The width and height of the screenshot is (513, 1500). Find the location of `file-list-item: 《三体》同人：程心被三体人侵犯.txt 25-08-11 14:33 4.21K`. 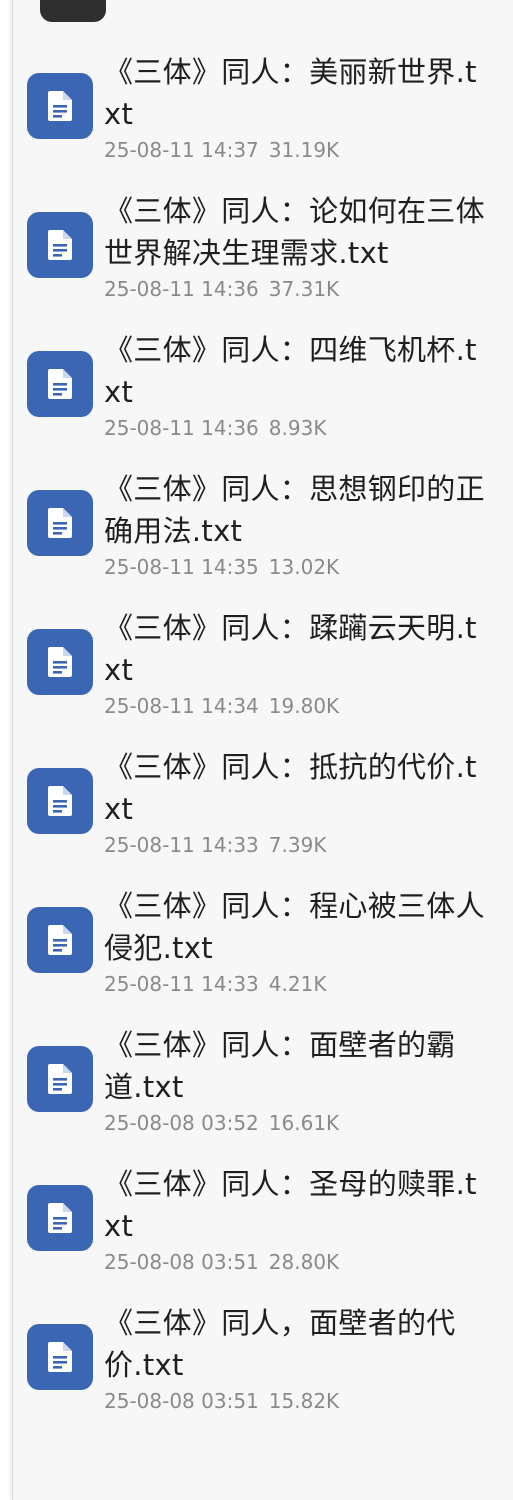

file-list-item: 《三体》同人：程心被三体人侵犯.txt 25-08-11 14:33 4.21K is located at coordinates (263, 951).